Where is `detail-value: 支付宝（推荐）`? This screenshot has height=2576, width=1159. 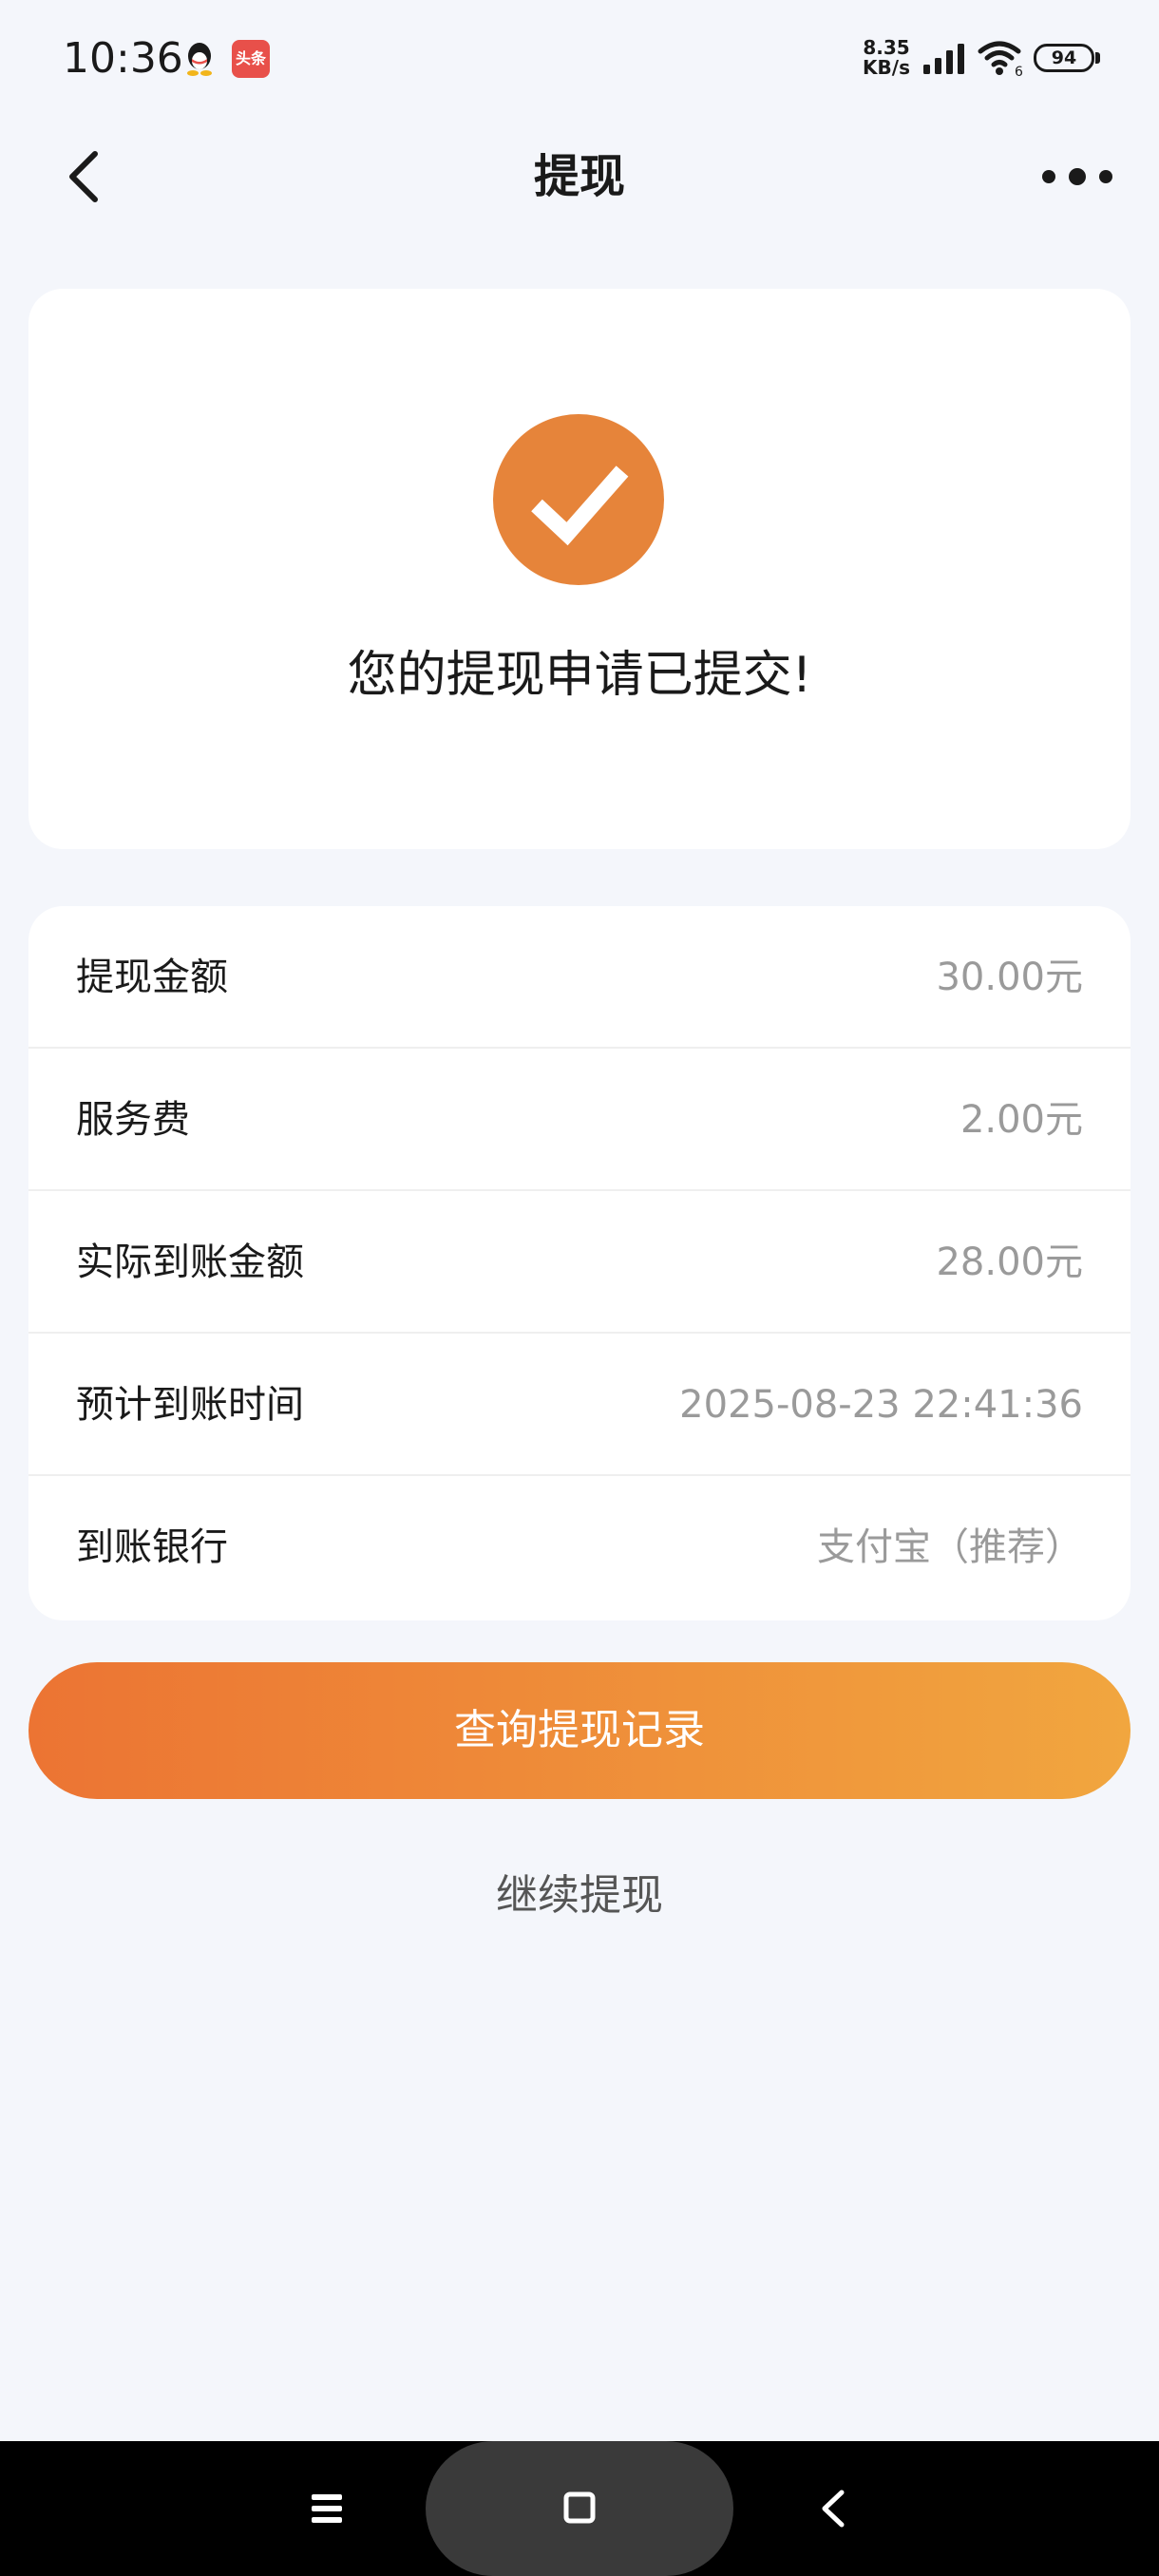 detail-value: 支付宝（推荐） is located at coordinates (950, 1547).